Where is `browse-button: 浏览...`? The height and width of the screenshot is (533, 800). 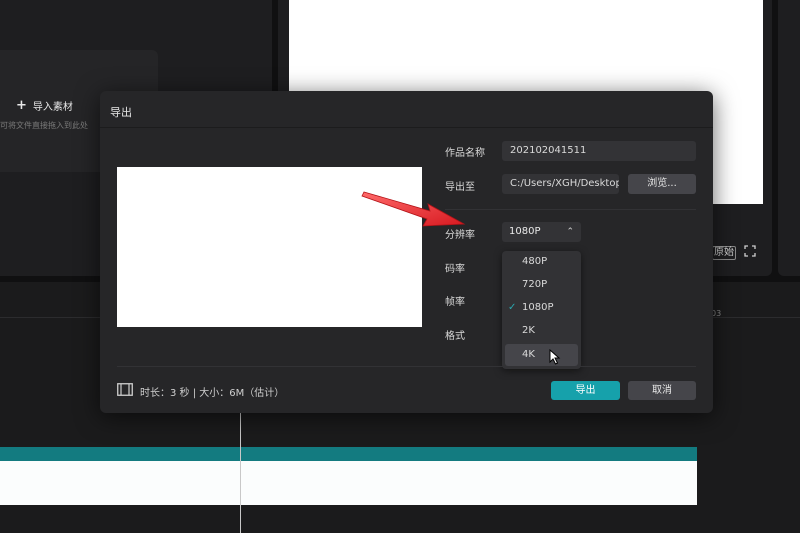
browse-button: 浏览... is located at coordinates (662, 184).